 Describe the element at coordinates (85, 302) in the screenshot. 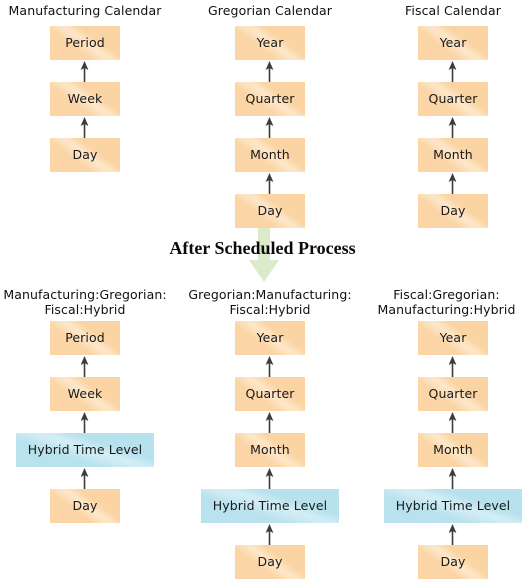

I see `column-title-manufacturing-gregorian-fiscal-hybrid: Manufacturing:Gregorian: Fiscal:Hybrid` at that location.